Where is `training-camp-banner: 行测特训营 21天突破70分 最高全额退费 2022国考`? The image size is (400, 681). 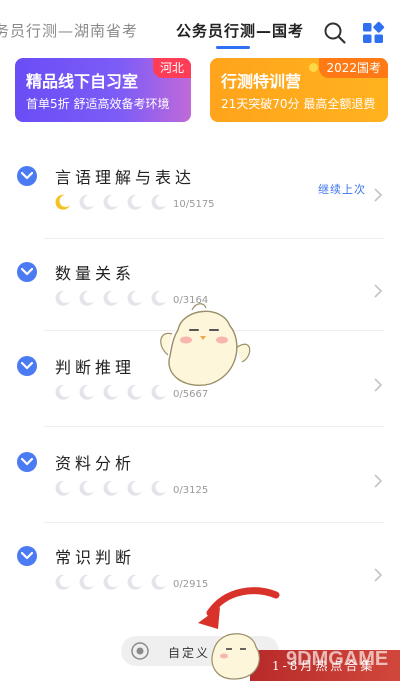 training-camp-banner: 行测特训营 21天突破70分 最高全额退费 2022国考 is located at coordinates (299, 90).